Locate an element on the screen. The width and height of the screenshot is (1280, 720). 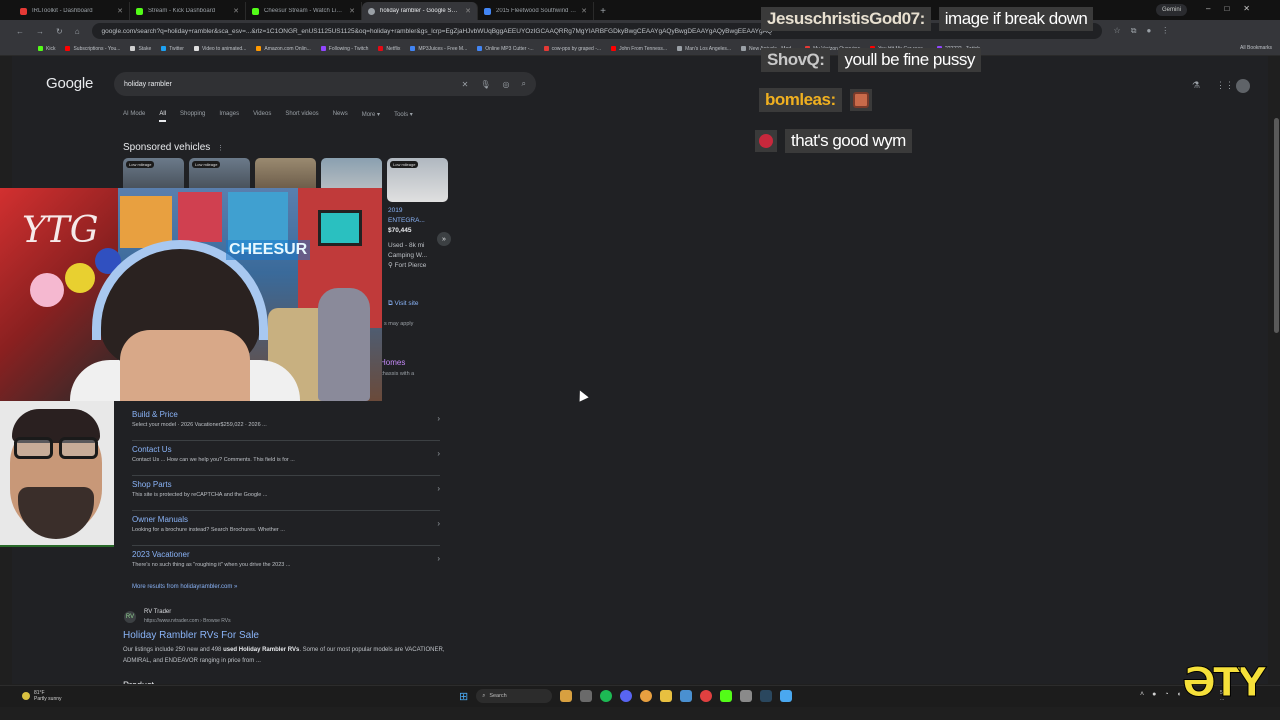
file-explorer-icon is located at coordinates (666, 696).